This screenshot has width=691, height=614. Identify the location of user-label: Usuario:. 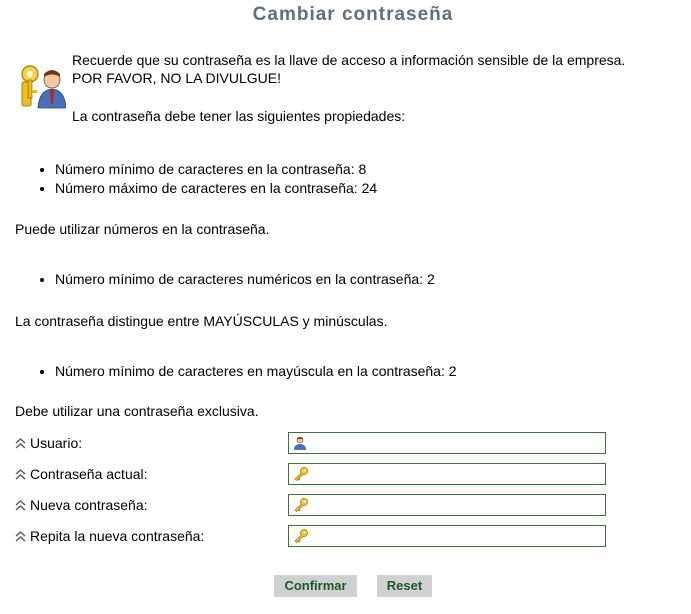
(56, 443).